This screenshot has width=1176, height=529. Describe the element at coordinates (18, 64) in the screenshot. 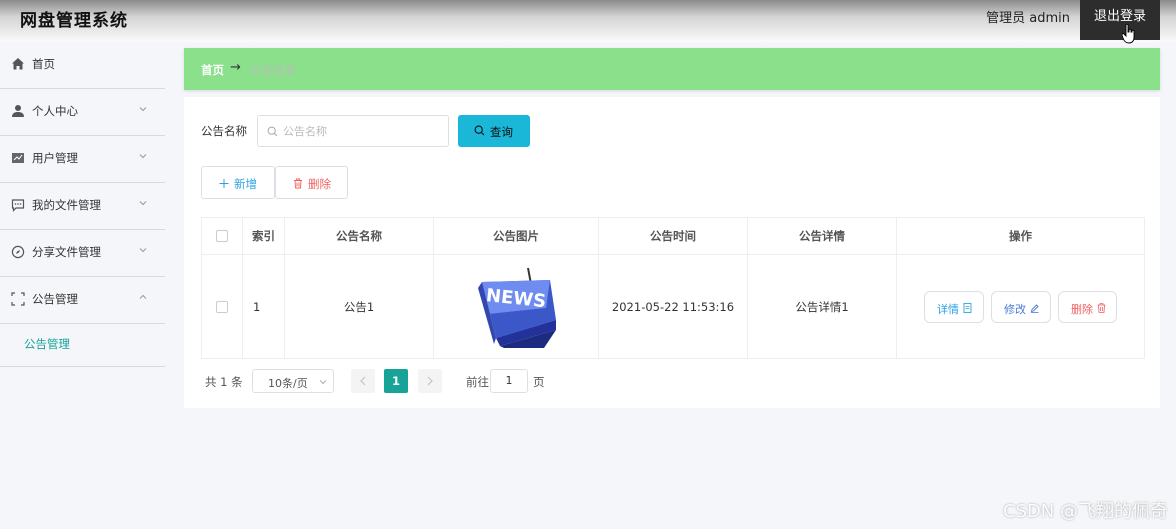

I see `home-icon` at that location.